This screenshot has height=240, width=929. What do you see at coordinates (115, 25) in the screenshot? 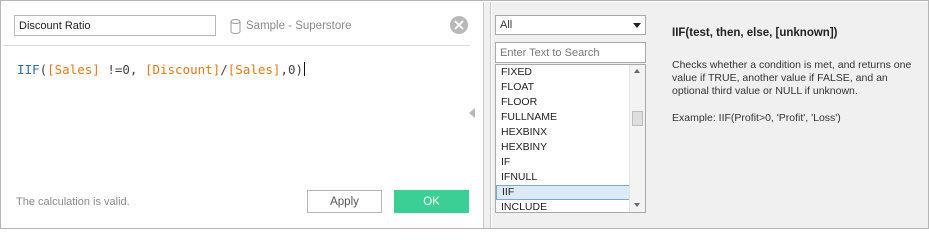
I see `calculation-name-input` at bounding box center [115, 25].